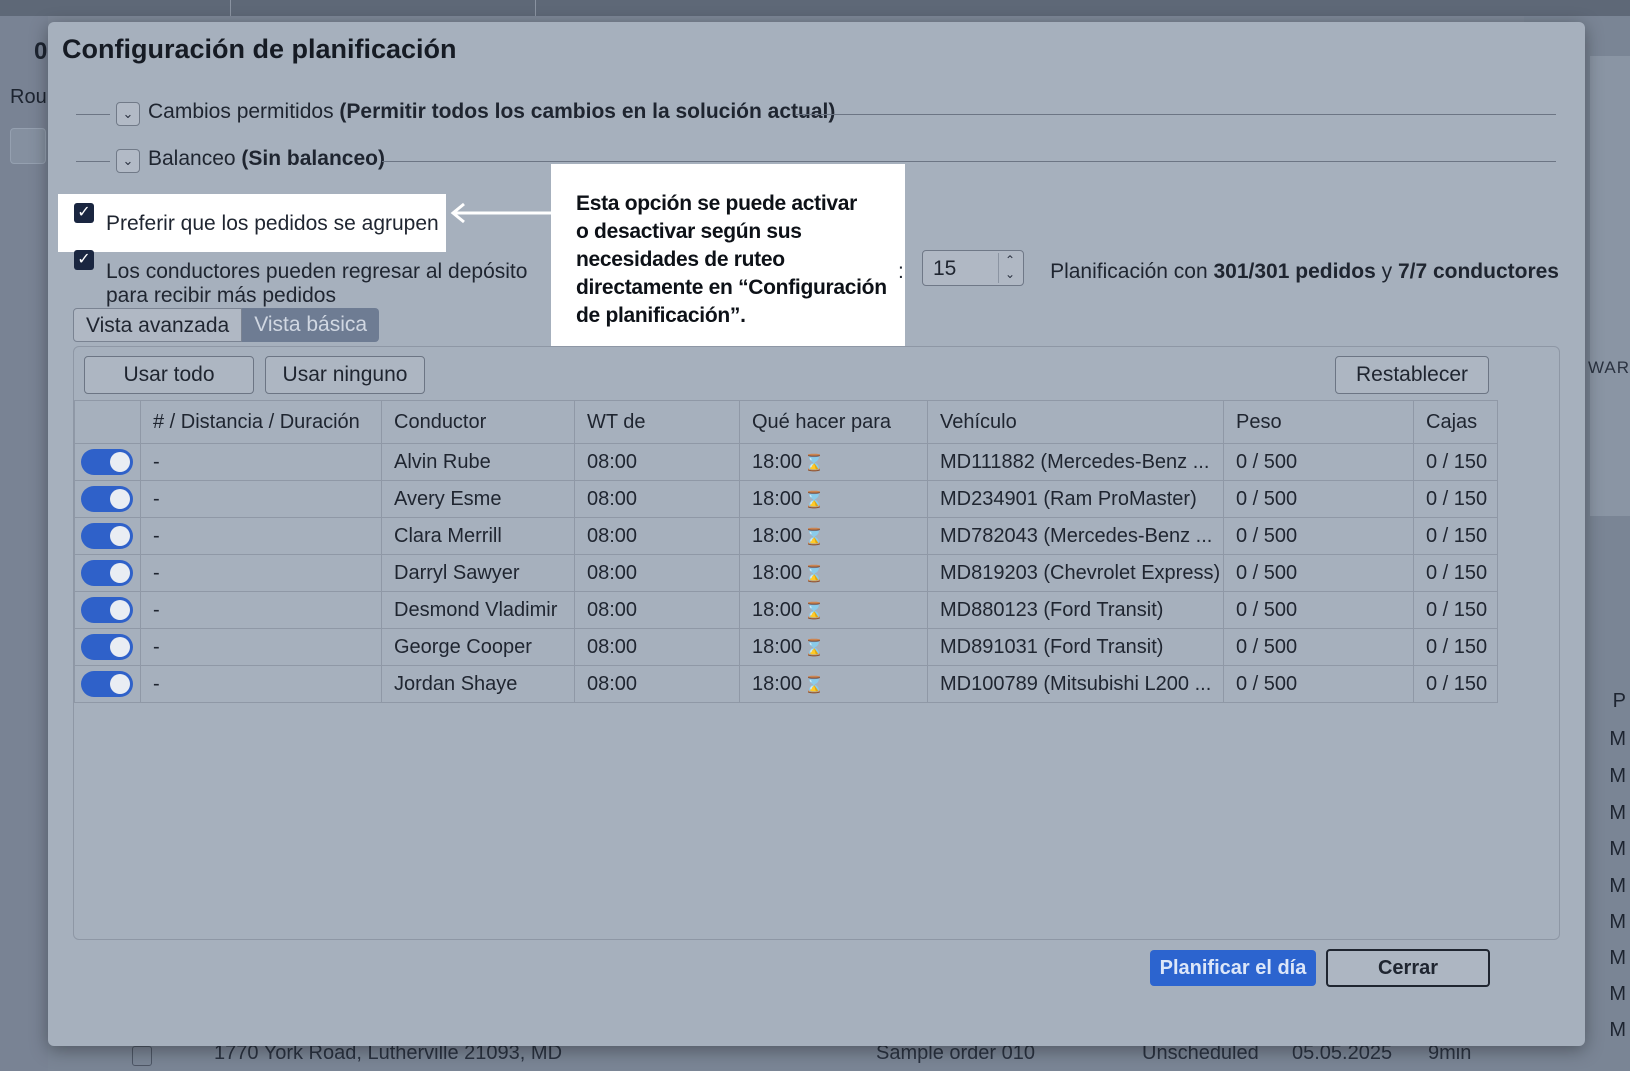 The width and height of the screenshot is (1630, 1071). I want to click on stepper-arrows-icon: ⌃ ⌄, so click(1009, 268).